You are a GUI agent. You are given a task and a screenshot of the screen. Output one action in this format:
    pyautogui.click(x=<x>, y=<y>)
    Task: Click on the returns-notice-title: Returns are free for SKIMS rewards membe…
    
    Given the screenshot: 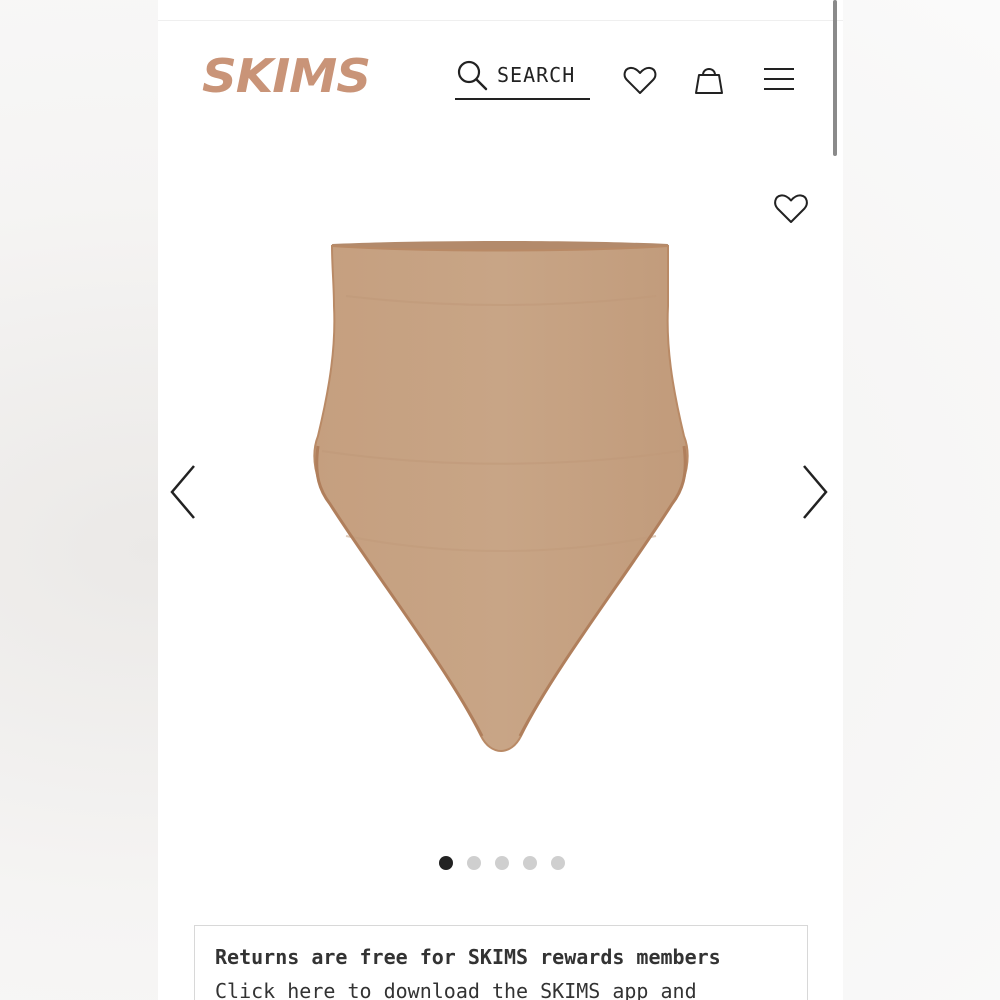 What is the action you would take?
    pyautogui.click(x=468, y=957)
    